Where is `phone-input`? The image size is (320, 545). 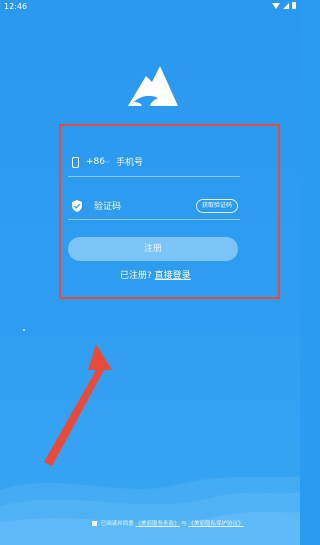 phone-input is located at coordinates (176, 163).